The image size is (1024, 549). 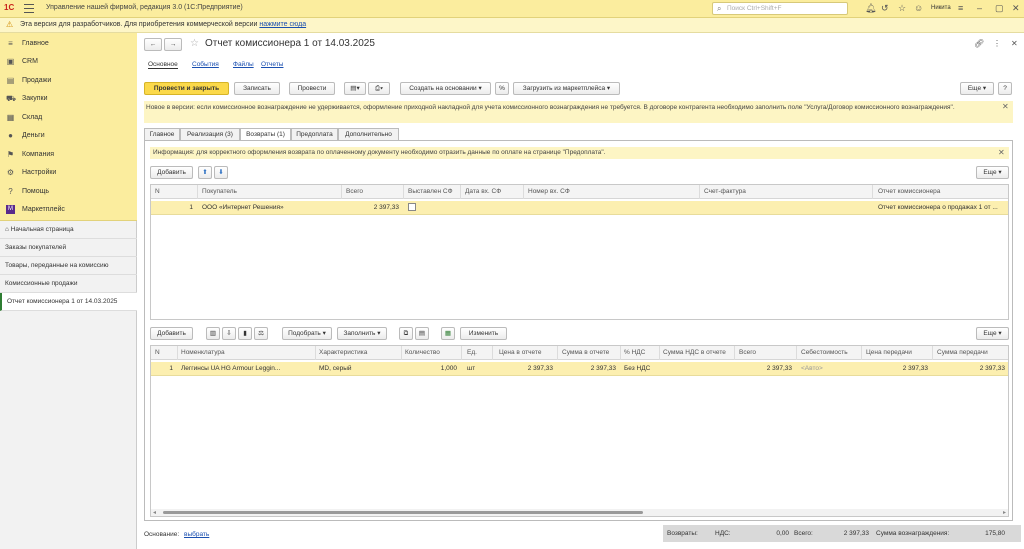 I want to click on money-icon: ●, so click(x=10, y=135).